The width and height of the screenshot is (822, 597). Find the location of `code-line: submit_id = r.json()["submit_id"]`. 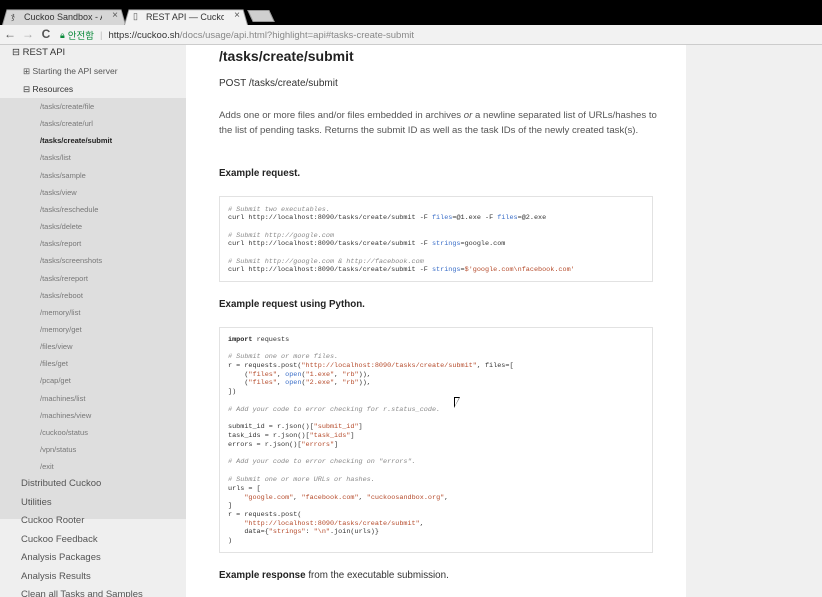

code-line: submit_id = r.json()["submit_id"] is located at coordinates (295, 427).